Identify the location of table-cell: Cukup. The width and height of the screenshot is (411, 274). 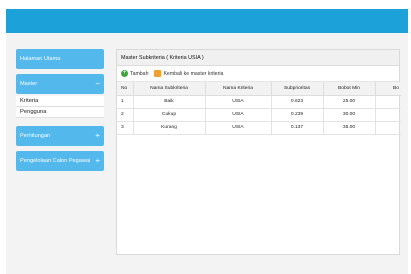
(169, 115).